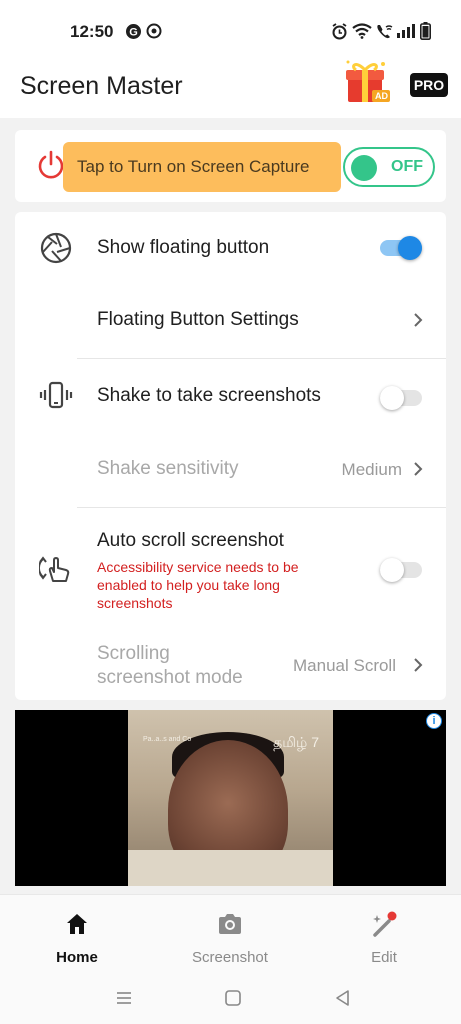 This screenshot has height=1024, width=461. Describe the element at coordinates (384, 957) in the screenshot. I see `nav-edit-label: Edit` at that location.